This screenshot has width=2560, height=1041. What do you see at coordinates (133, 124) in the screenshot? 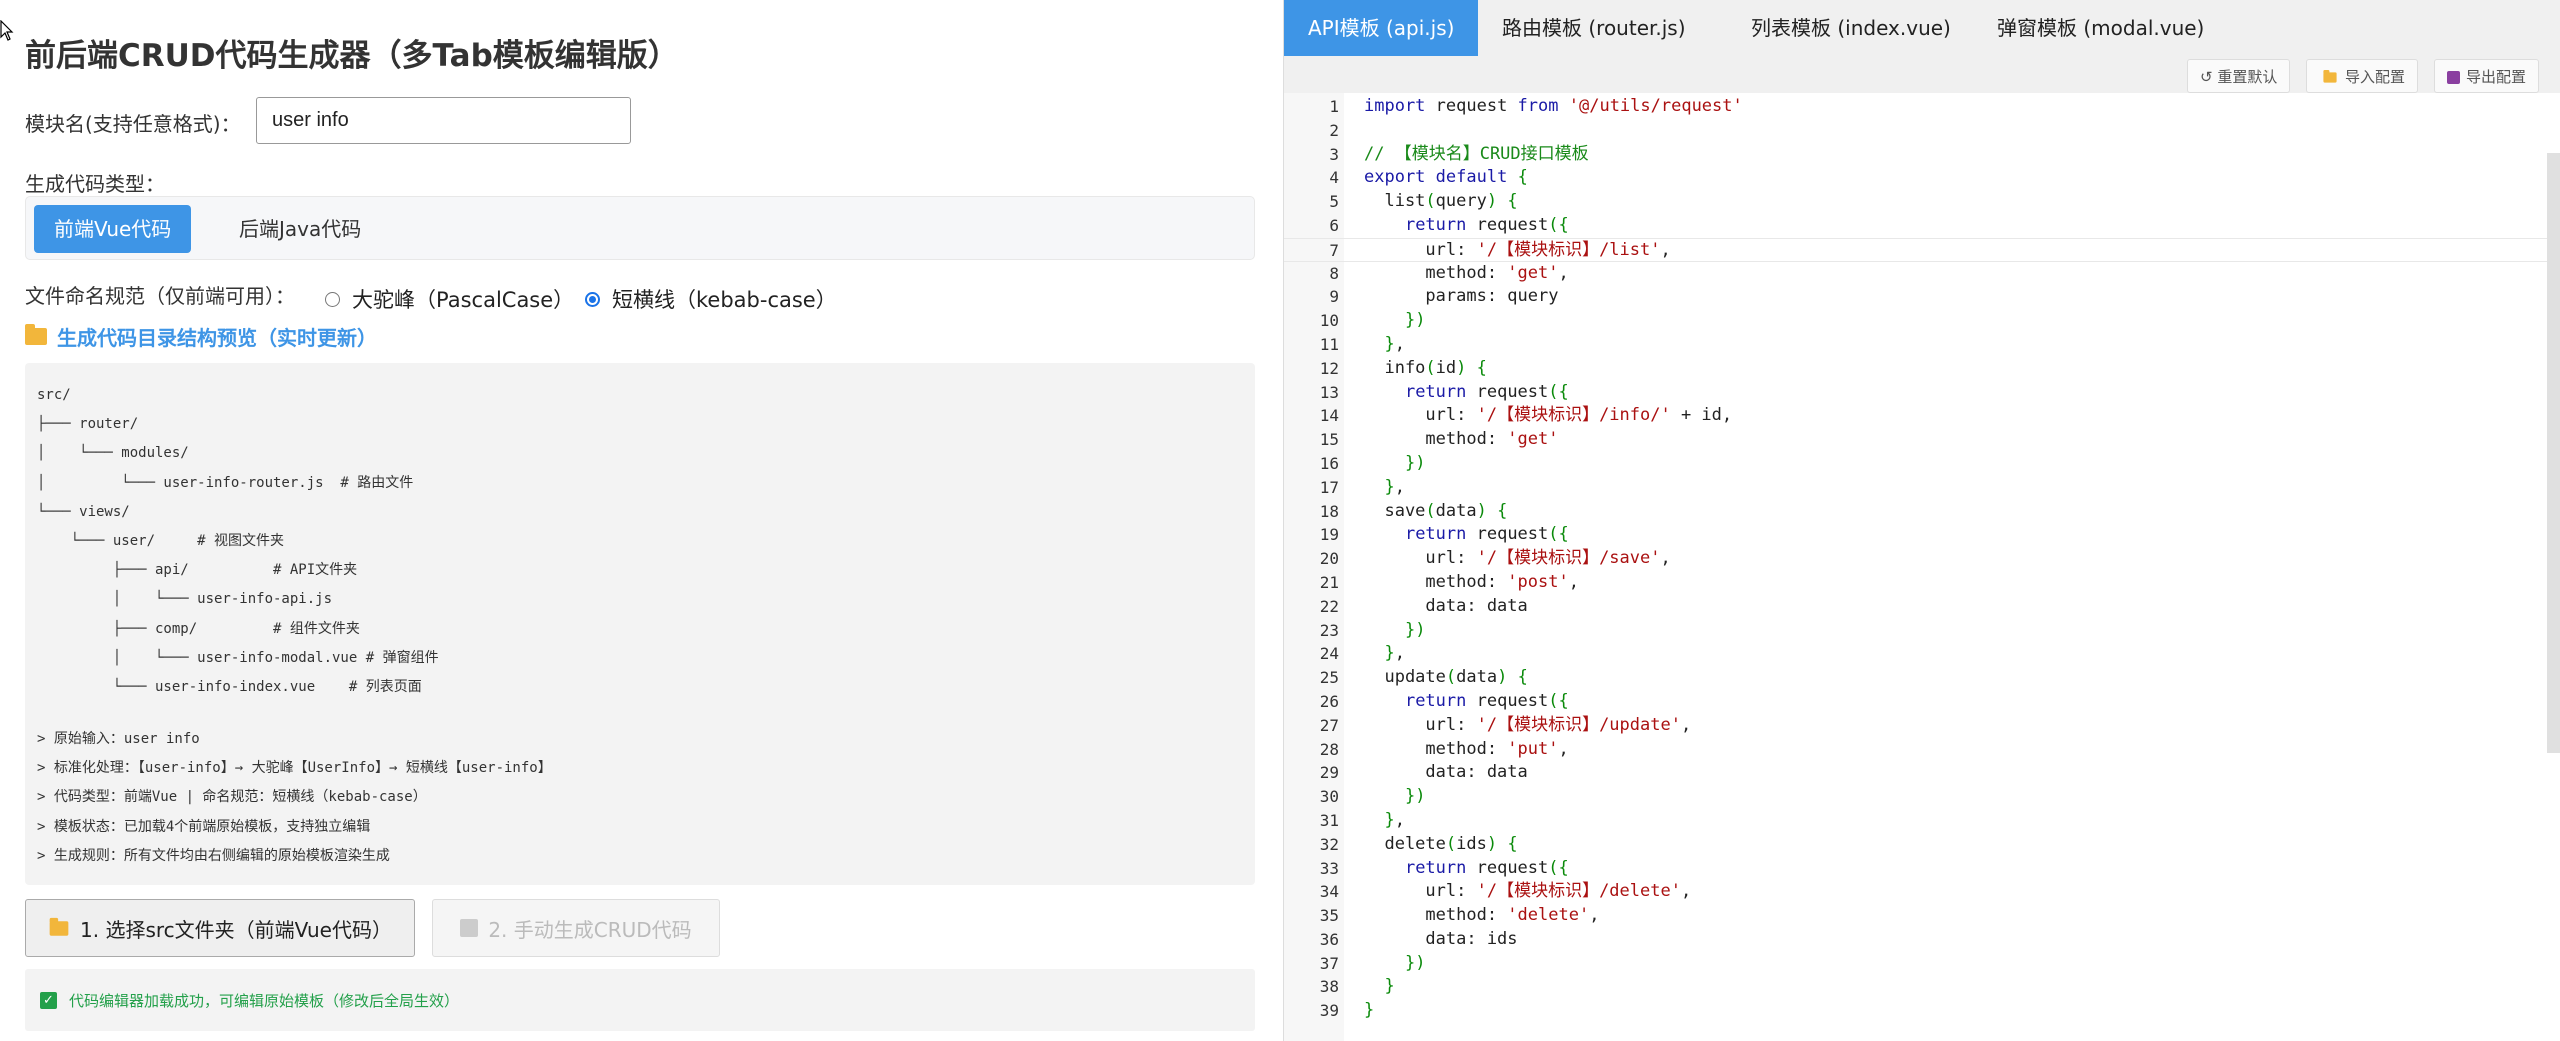
I see `module-name-label: 模块名(支持任意格式)：` at bounding box center [133, 124].